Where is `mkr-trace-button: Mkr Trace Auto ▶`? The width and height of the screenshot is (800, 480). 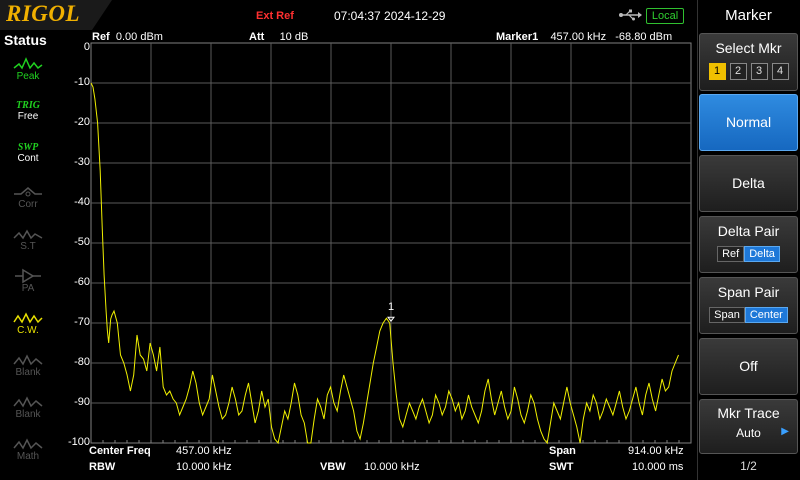
mkr-trace-button: Mkr Trace Auto ▶ is located at coordinates (748, 426).